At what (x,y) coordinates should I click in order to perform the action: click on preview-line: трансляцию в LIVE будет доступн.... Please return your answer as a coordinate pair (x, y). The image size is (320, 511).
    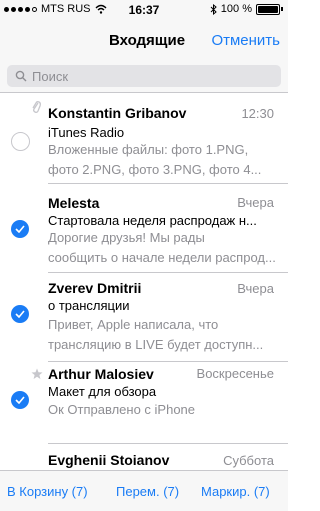
    Looking at the image, I should click on (156, 344).